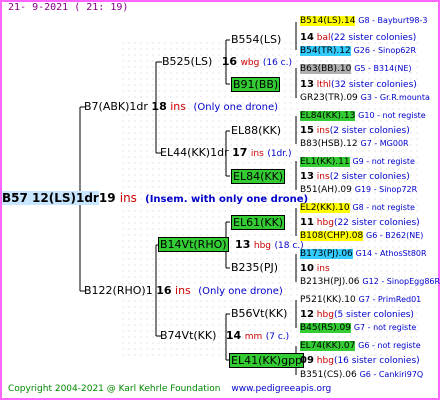 This screenshot has height=400, width=440. What do you see at coordinates (259, 313) in the screenshot?
I see `ggp-node-7: B56Vt(KK)` at bounding box center [259, 313].